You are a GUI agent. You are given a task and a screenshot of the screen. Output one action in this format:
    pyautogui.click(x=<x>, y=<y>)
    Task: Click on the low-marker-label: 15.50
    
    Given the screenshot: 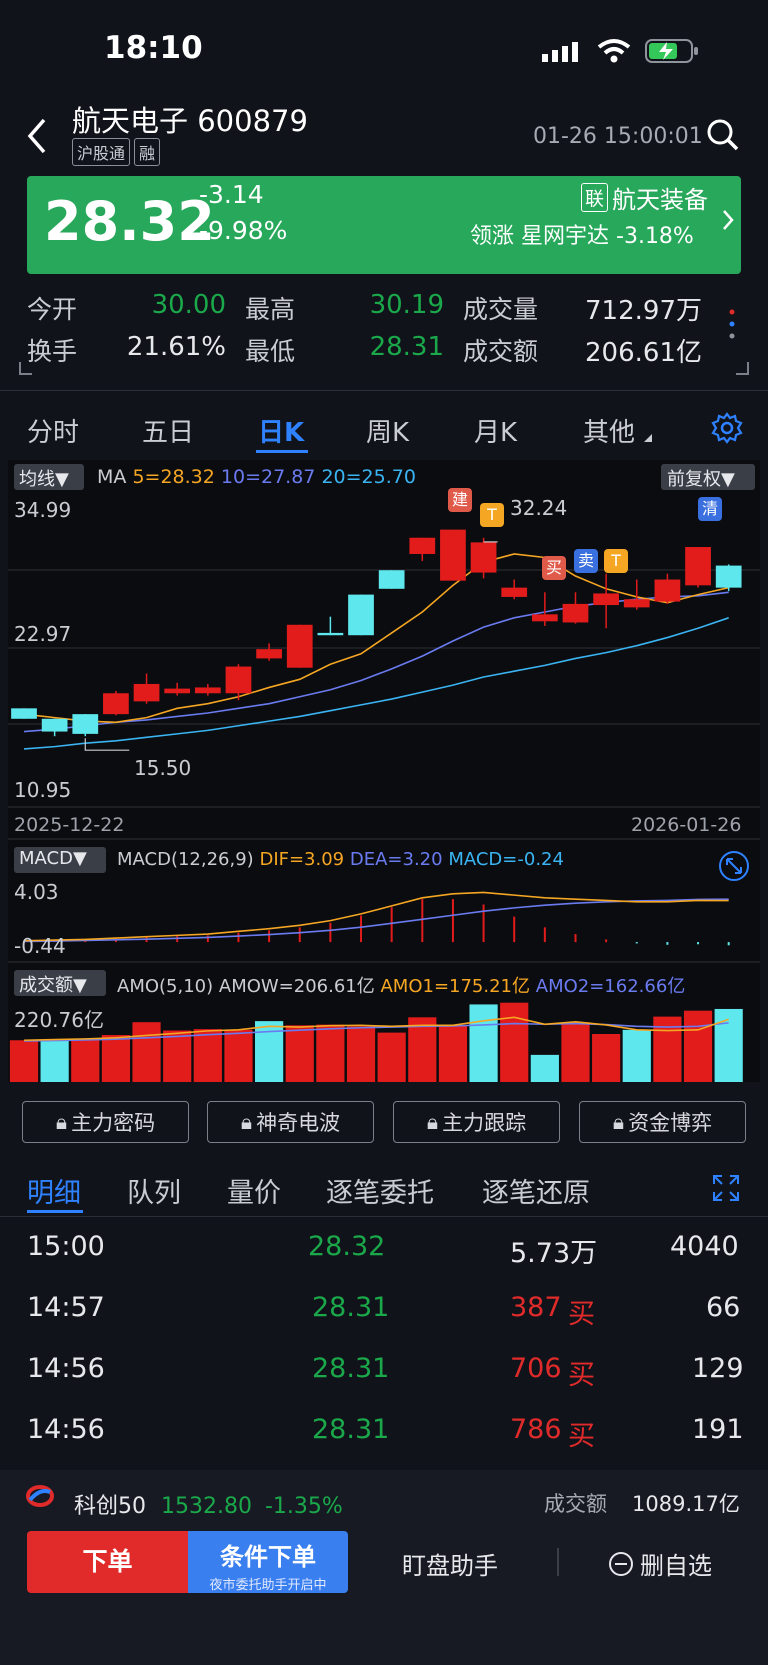 What is the action you would take?
    pyautogui.click(x=163, y=768)
    